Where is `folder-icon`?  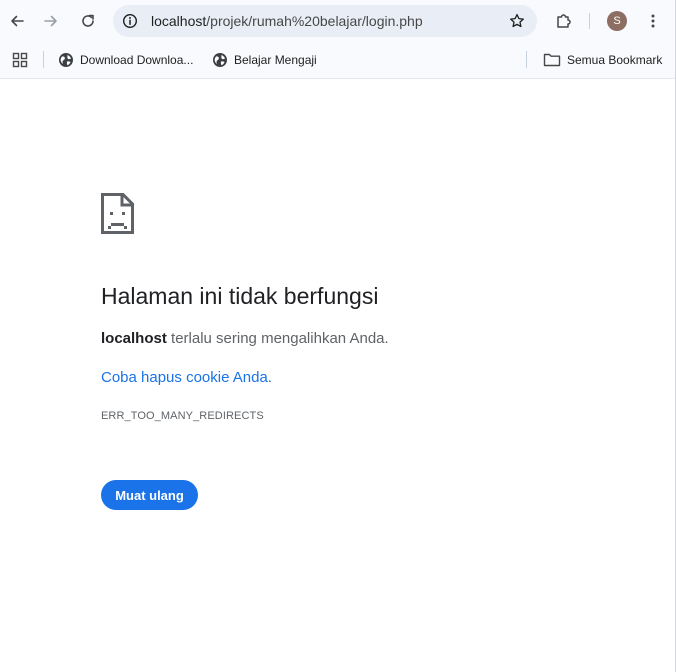 folder-icon is located at coordinates (552, 60).